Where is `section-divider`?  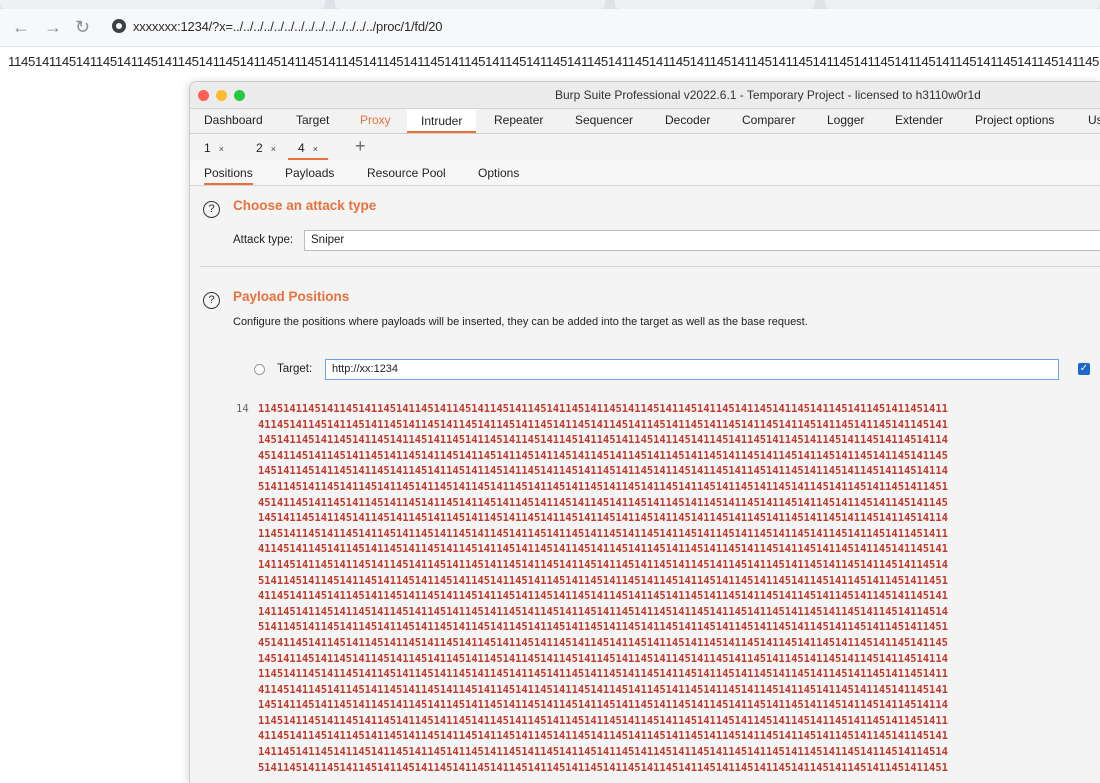
section-divider is located at coordinates (650, 266).